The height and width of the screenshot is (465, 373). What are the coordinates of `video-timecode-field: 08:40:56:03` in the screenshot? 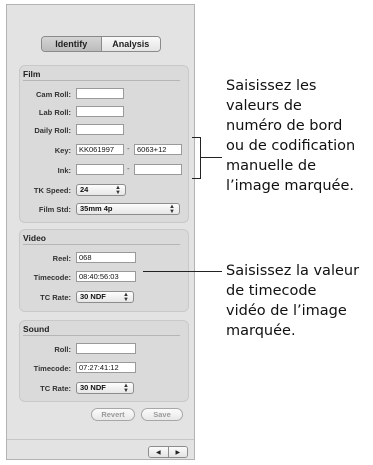 It's located at (106, 276).